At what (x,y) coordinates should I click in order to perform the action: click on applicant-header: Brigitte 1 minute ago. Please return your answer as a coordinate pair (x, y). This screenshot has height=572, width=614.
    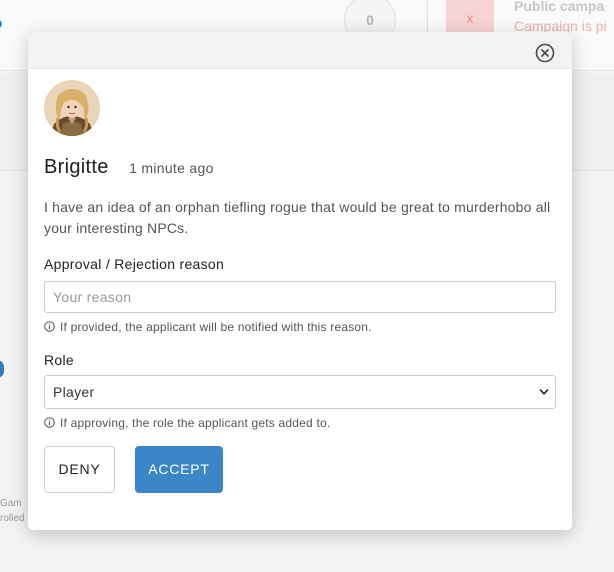
    Looking at the image, I should click on (129, 168).